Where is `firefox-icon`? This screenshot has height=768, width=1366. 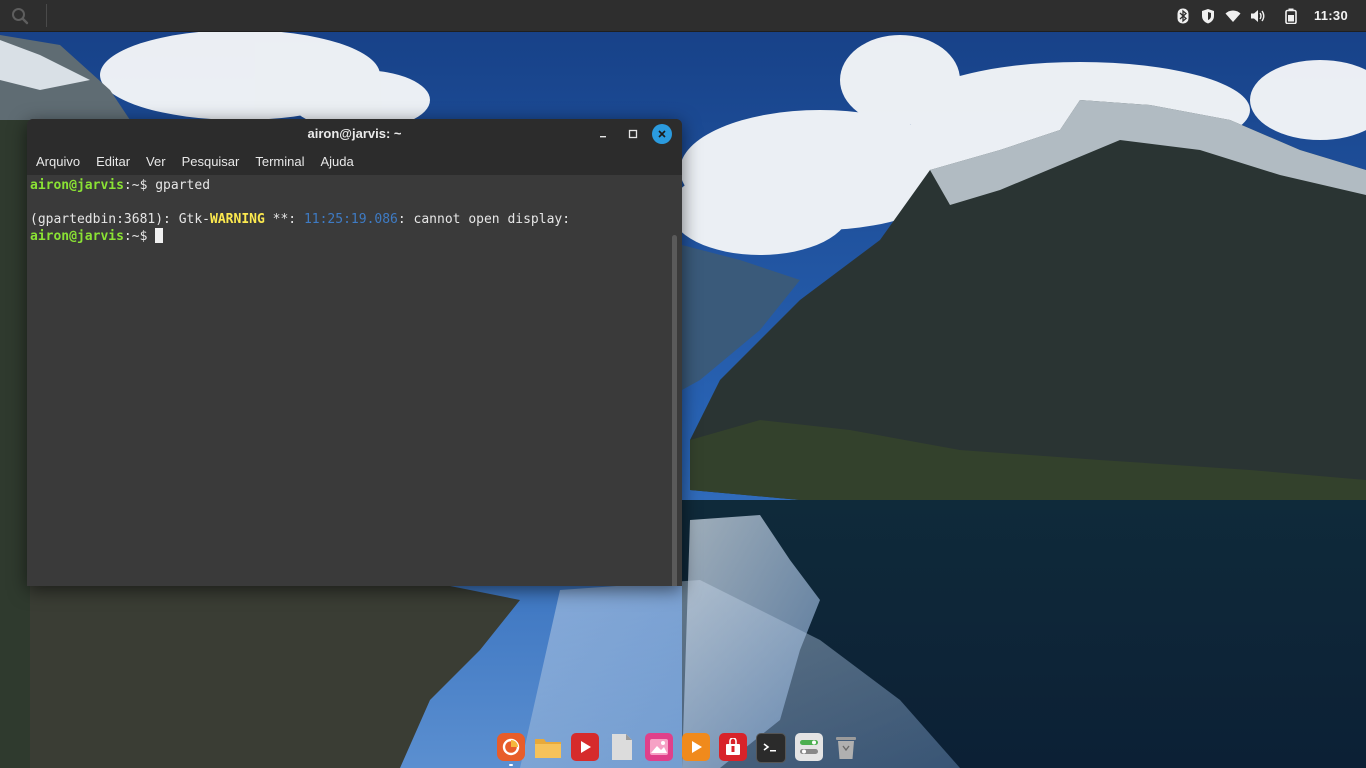
firefox-icon is located at coordinates (511, 749).